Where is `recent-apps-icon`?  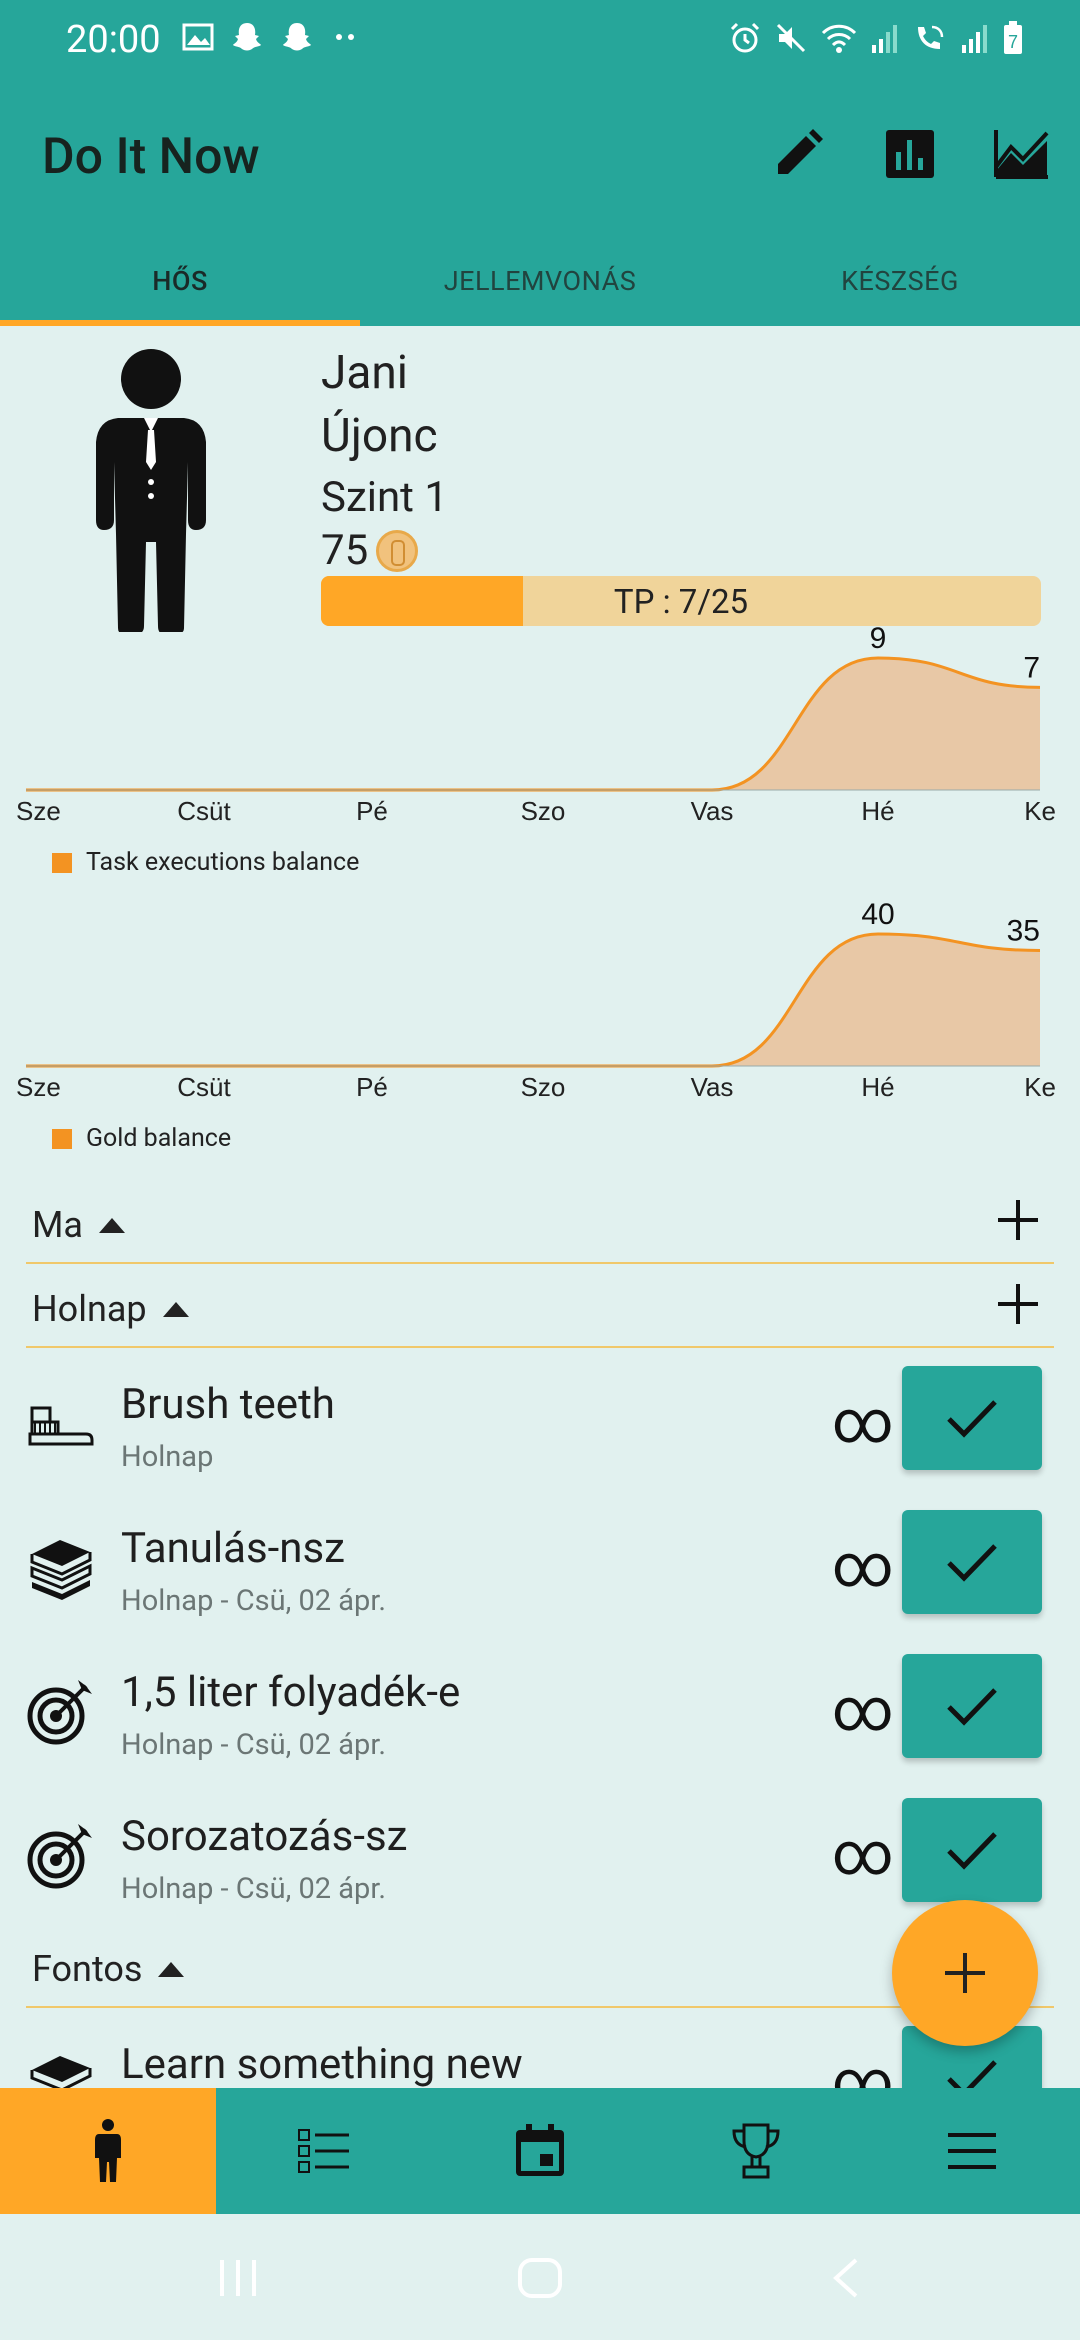 recent-apps-icon is located at coordinates (239, 2278).